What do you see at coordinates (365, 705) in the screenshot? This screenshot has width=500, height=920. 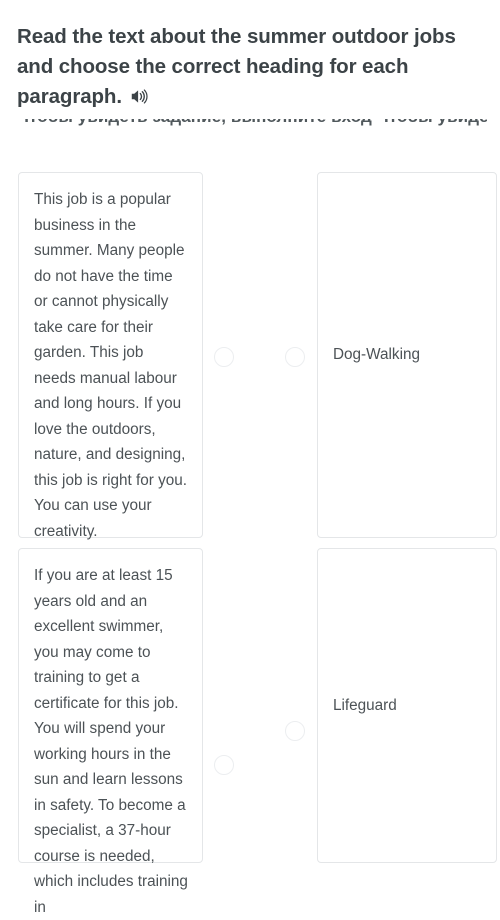 I see `answer-label: Lifeguard` at bounding box center [365, 705].